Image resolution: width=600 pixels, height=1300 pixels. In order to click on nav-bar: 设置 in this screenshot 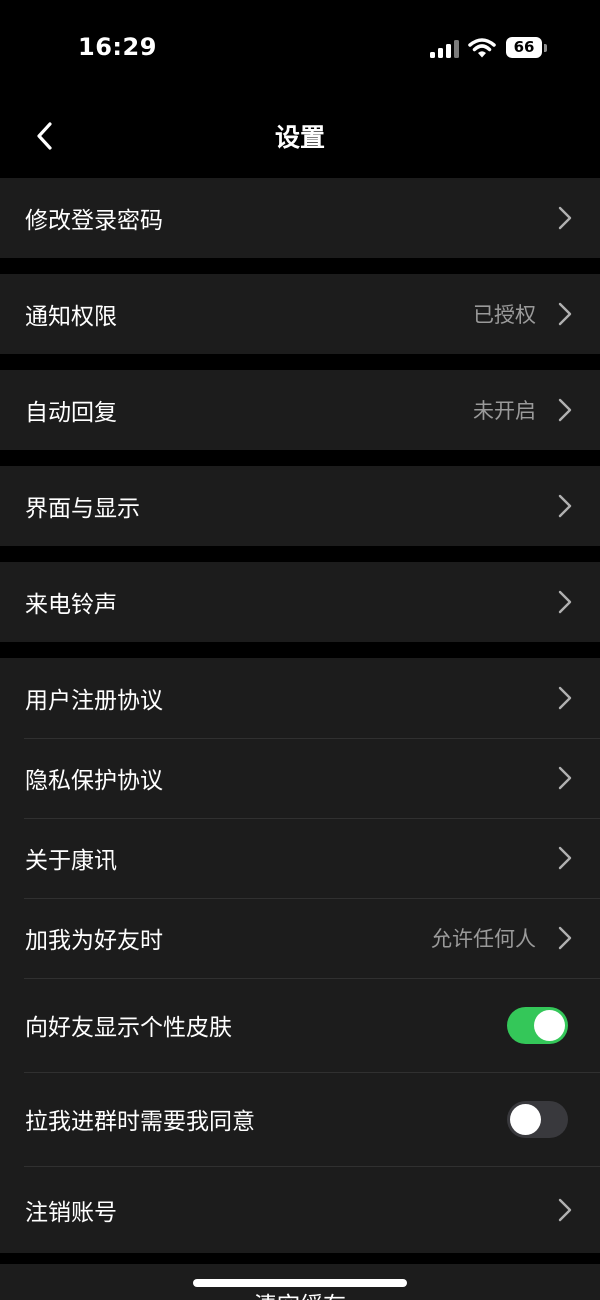, I will do `click(300, 137)`.